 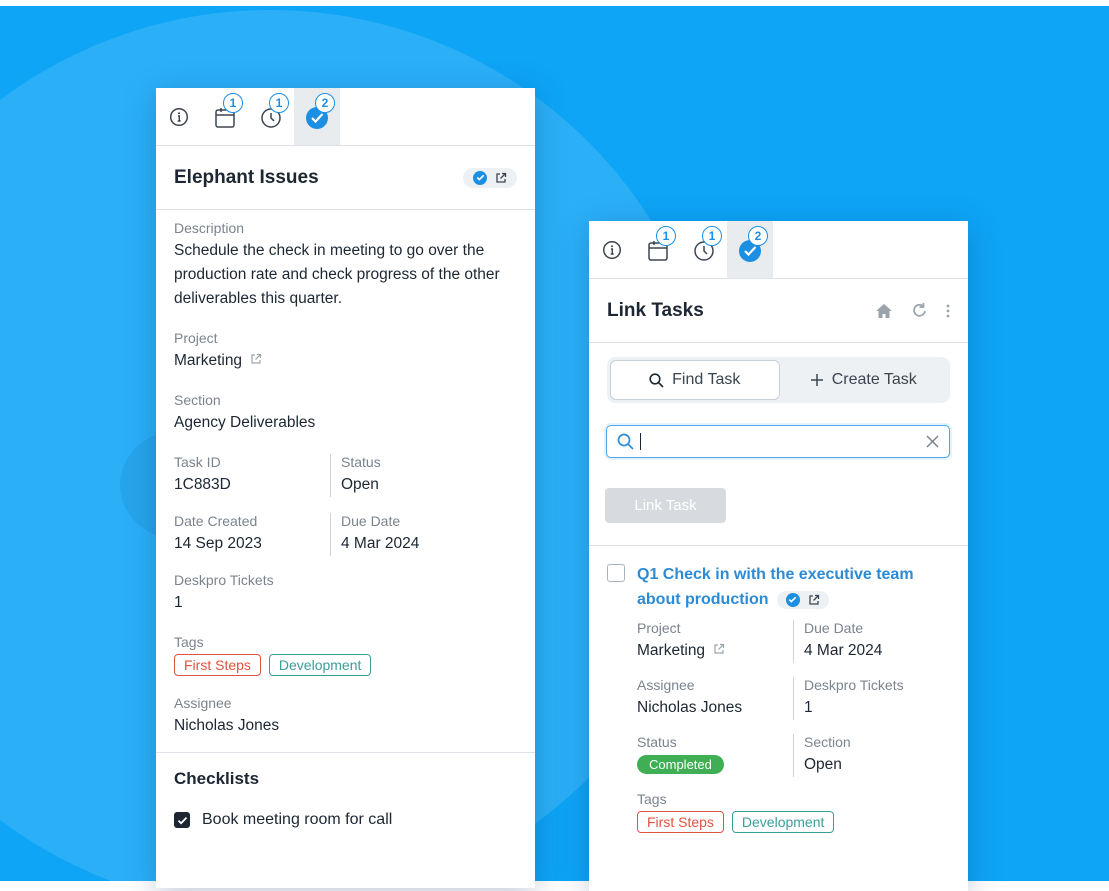 I want to click on date-created-value: 14 Sep 2023, so click(x=218, y=543).